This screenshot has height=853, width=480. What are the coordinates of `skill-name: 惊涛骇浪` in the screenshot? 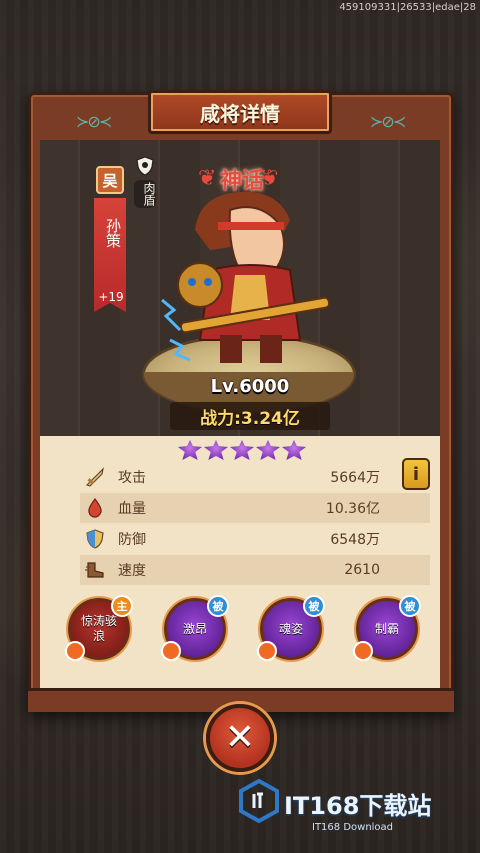 It's located at (98, 628).